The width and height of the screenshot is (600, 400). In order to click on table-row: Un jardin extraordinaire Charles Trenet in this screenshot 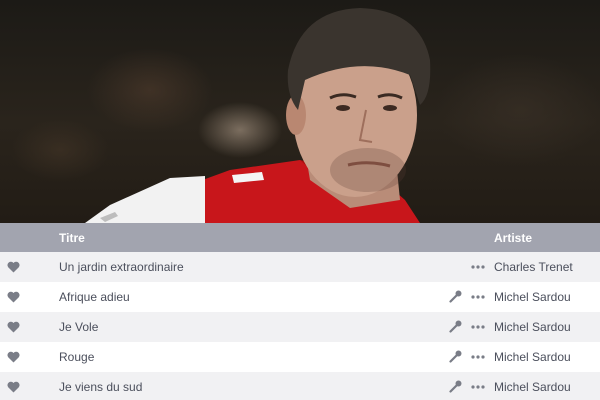, I will do `click(300, 267)`.